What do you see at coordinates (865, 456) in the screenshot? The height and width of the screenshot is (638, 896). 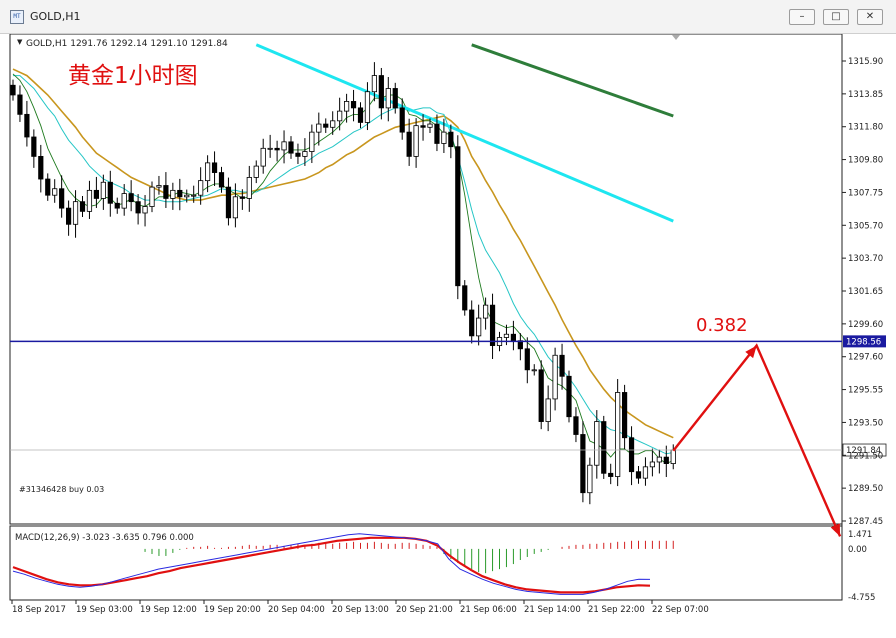 I see `price-axis-label: 1291.50` at bounding box center [865, 456].